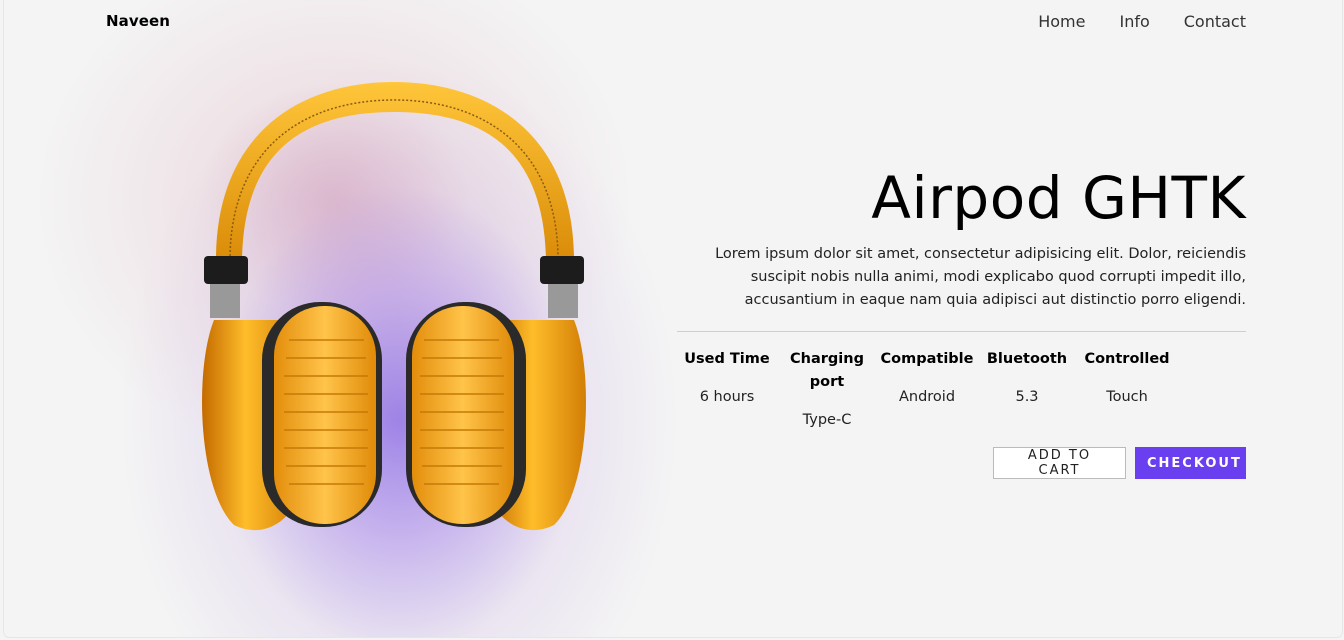 The height and width of the screenshot is (640, 1344). Describe the element at coordinates (1059, 463) in the screenshot. I see `add-to-cart-button: ADD TO CART` at that location.